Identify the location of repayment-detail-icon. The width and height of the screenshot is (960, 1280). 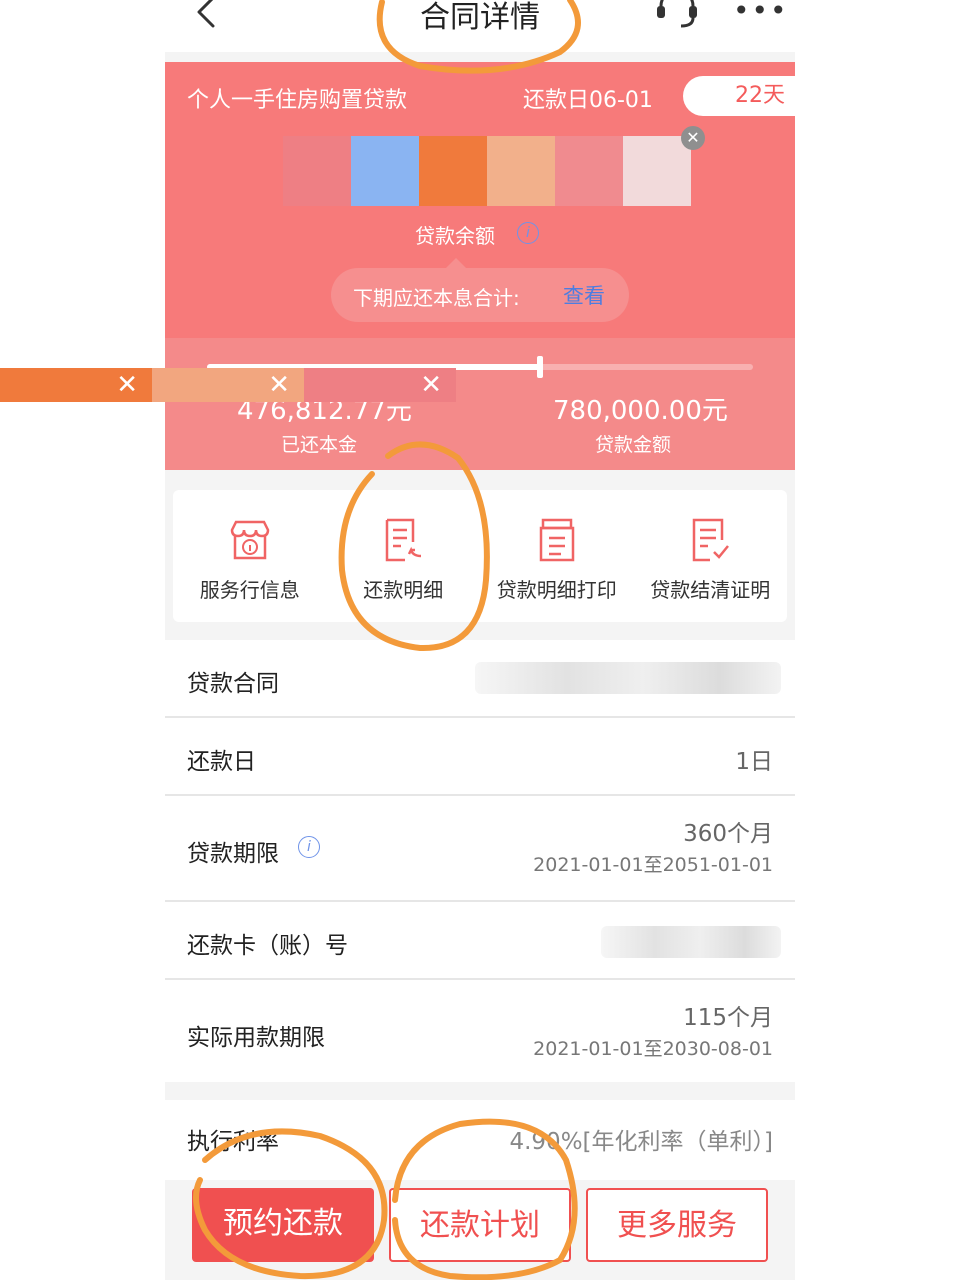
(404, 540).